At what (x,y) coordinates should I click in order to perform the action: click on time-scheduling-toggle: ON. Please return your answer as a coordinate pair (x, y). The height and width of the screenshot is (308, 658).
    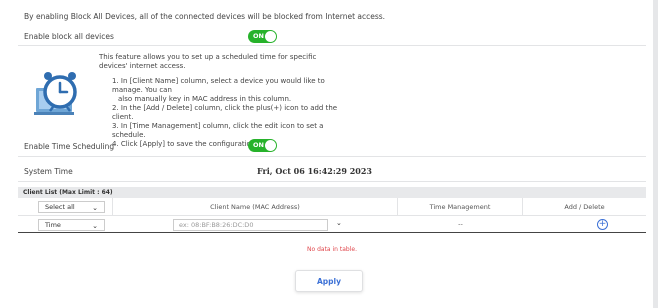
    Looking at the image, I should click on (262, 145).